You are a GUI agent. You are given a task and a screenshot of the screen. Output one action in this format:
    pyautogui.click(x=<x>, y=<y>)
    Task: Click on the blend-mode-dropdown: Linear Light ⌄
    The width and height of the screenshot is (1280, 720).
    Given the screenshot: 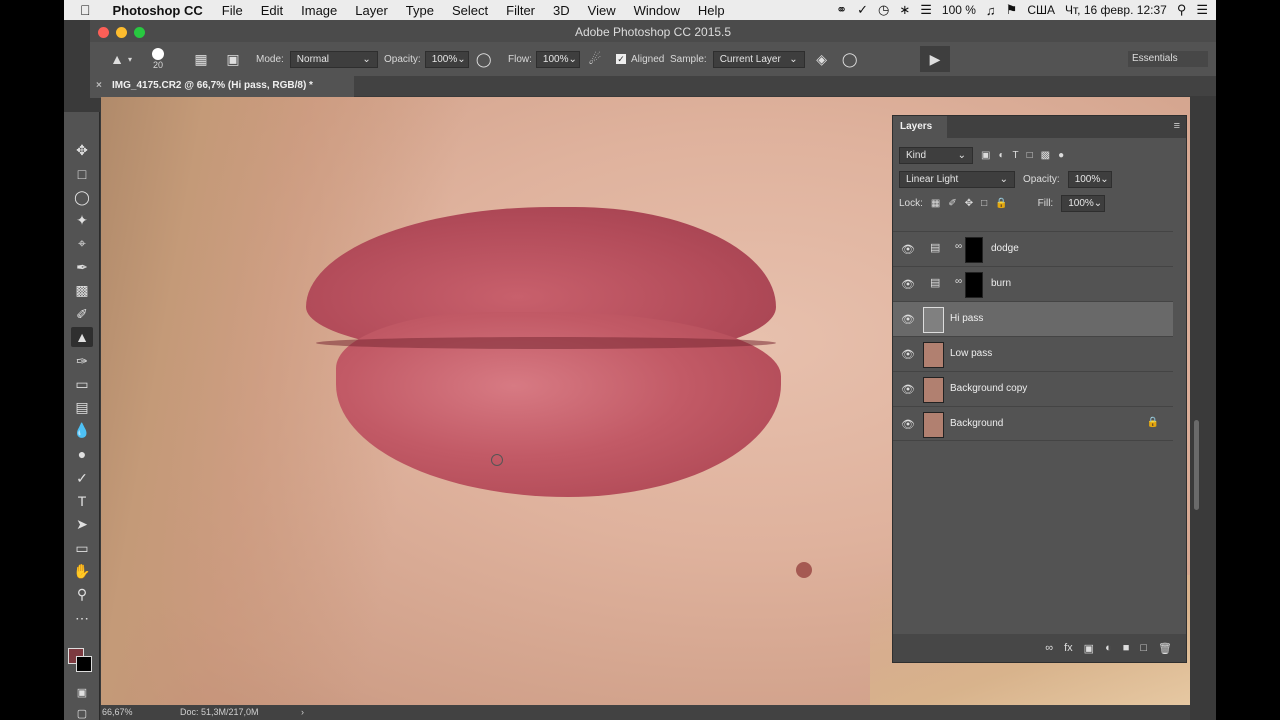 What is the action you would take?
    pyautogui.click(x=957, y=179)
    